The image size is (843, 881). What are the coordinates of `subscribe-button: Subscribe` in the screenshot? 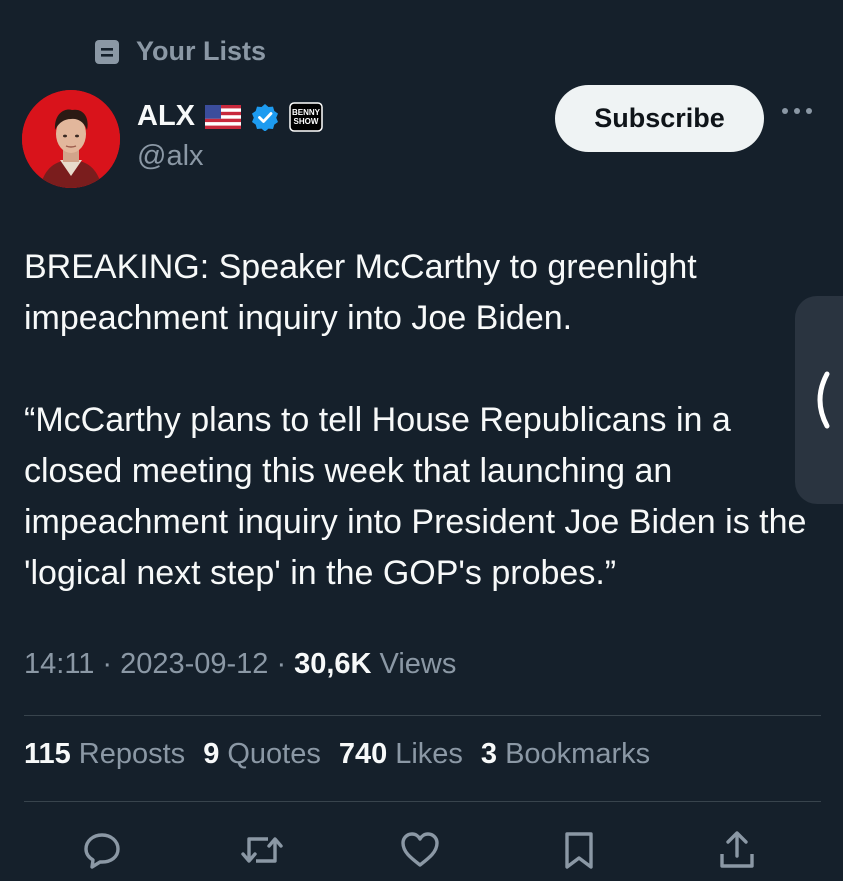 It's located at (659, 118).